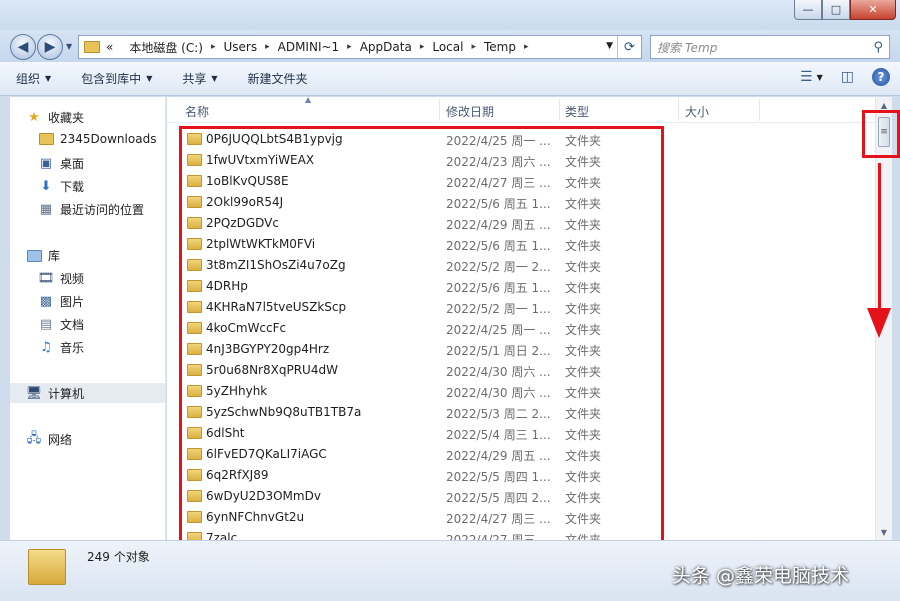 The width and height of the screenshot is (900, 601). I want to click on table-row: 1fwUVtxmYiWEAX 2022/4/23 周六 ... 文件夹, so click(521, 160).